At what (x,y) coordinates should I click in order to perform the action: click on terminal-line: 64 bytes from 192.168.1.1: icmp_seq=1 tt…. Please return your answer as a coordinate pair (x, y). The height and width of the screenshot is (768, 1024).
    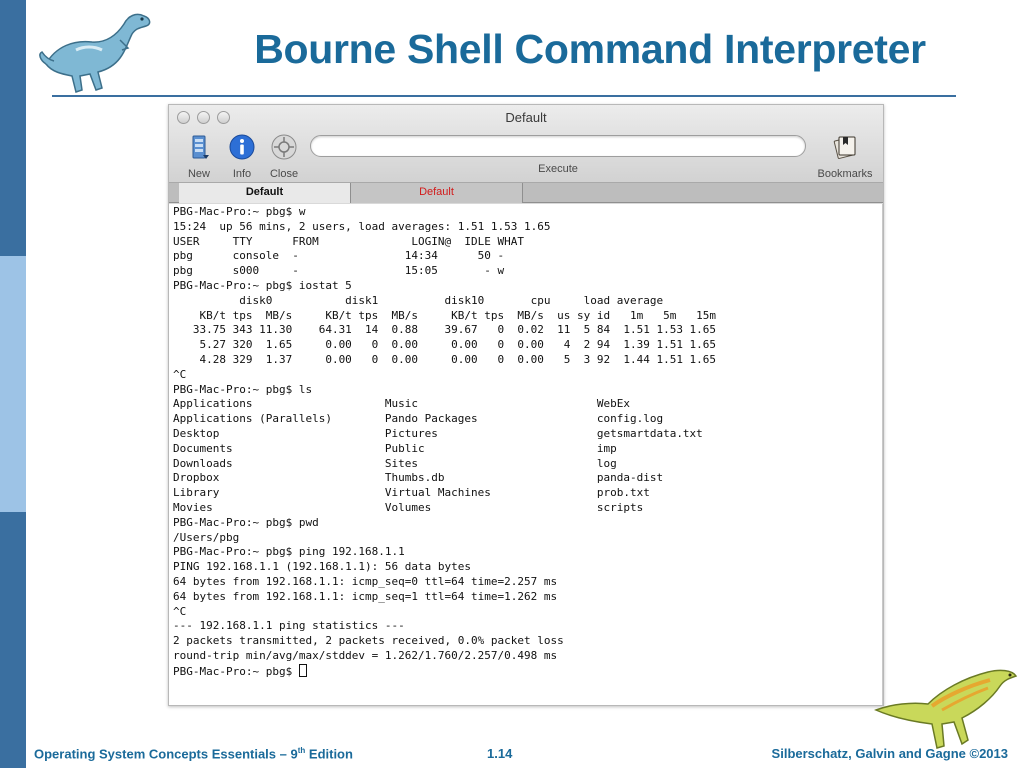
    Looking at the image, I should click on (365, 596).